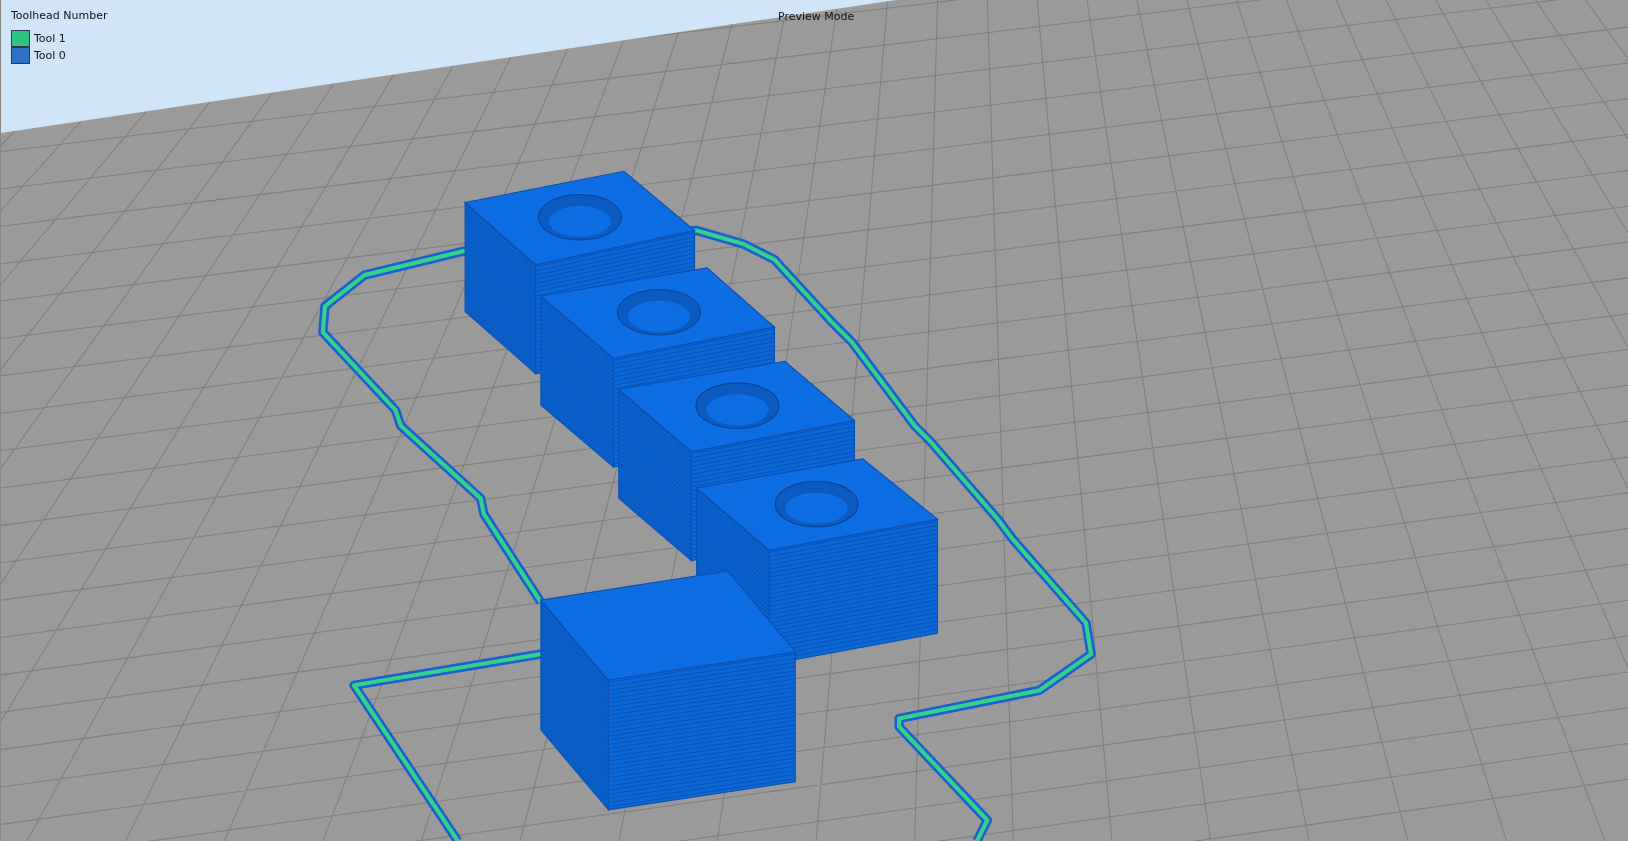 The image size is (1628, 841). I want to click on legend-label: Tool 1, so click(50, 38).